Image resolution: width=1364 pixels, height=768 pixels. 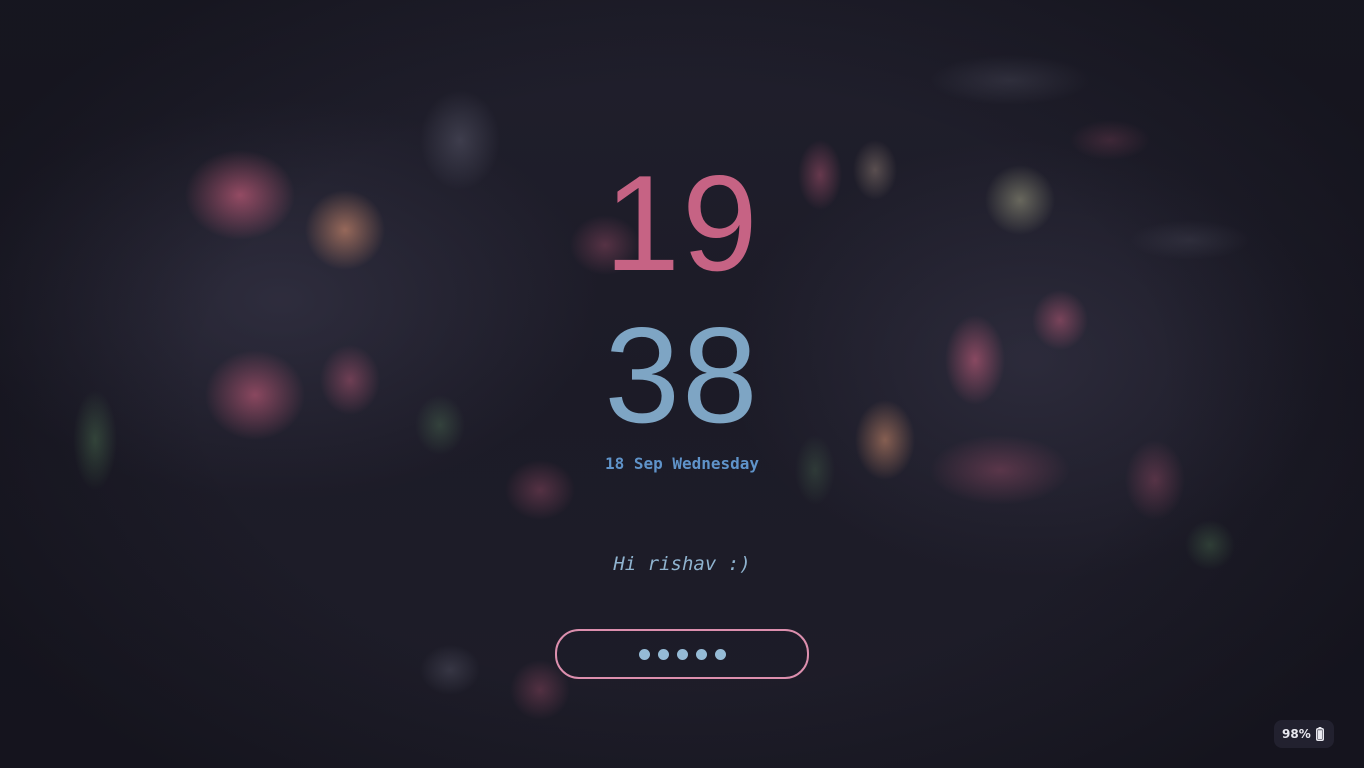 What do you see at coordinates (682, 223) in the screenshot?
I see `clock-hours: 19` at bounding box center [682, 223].